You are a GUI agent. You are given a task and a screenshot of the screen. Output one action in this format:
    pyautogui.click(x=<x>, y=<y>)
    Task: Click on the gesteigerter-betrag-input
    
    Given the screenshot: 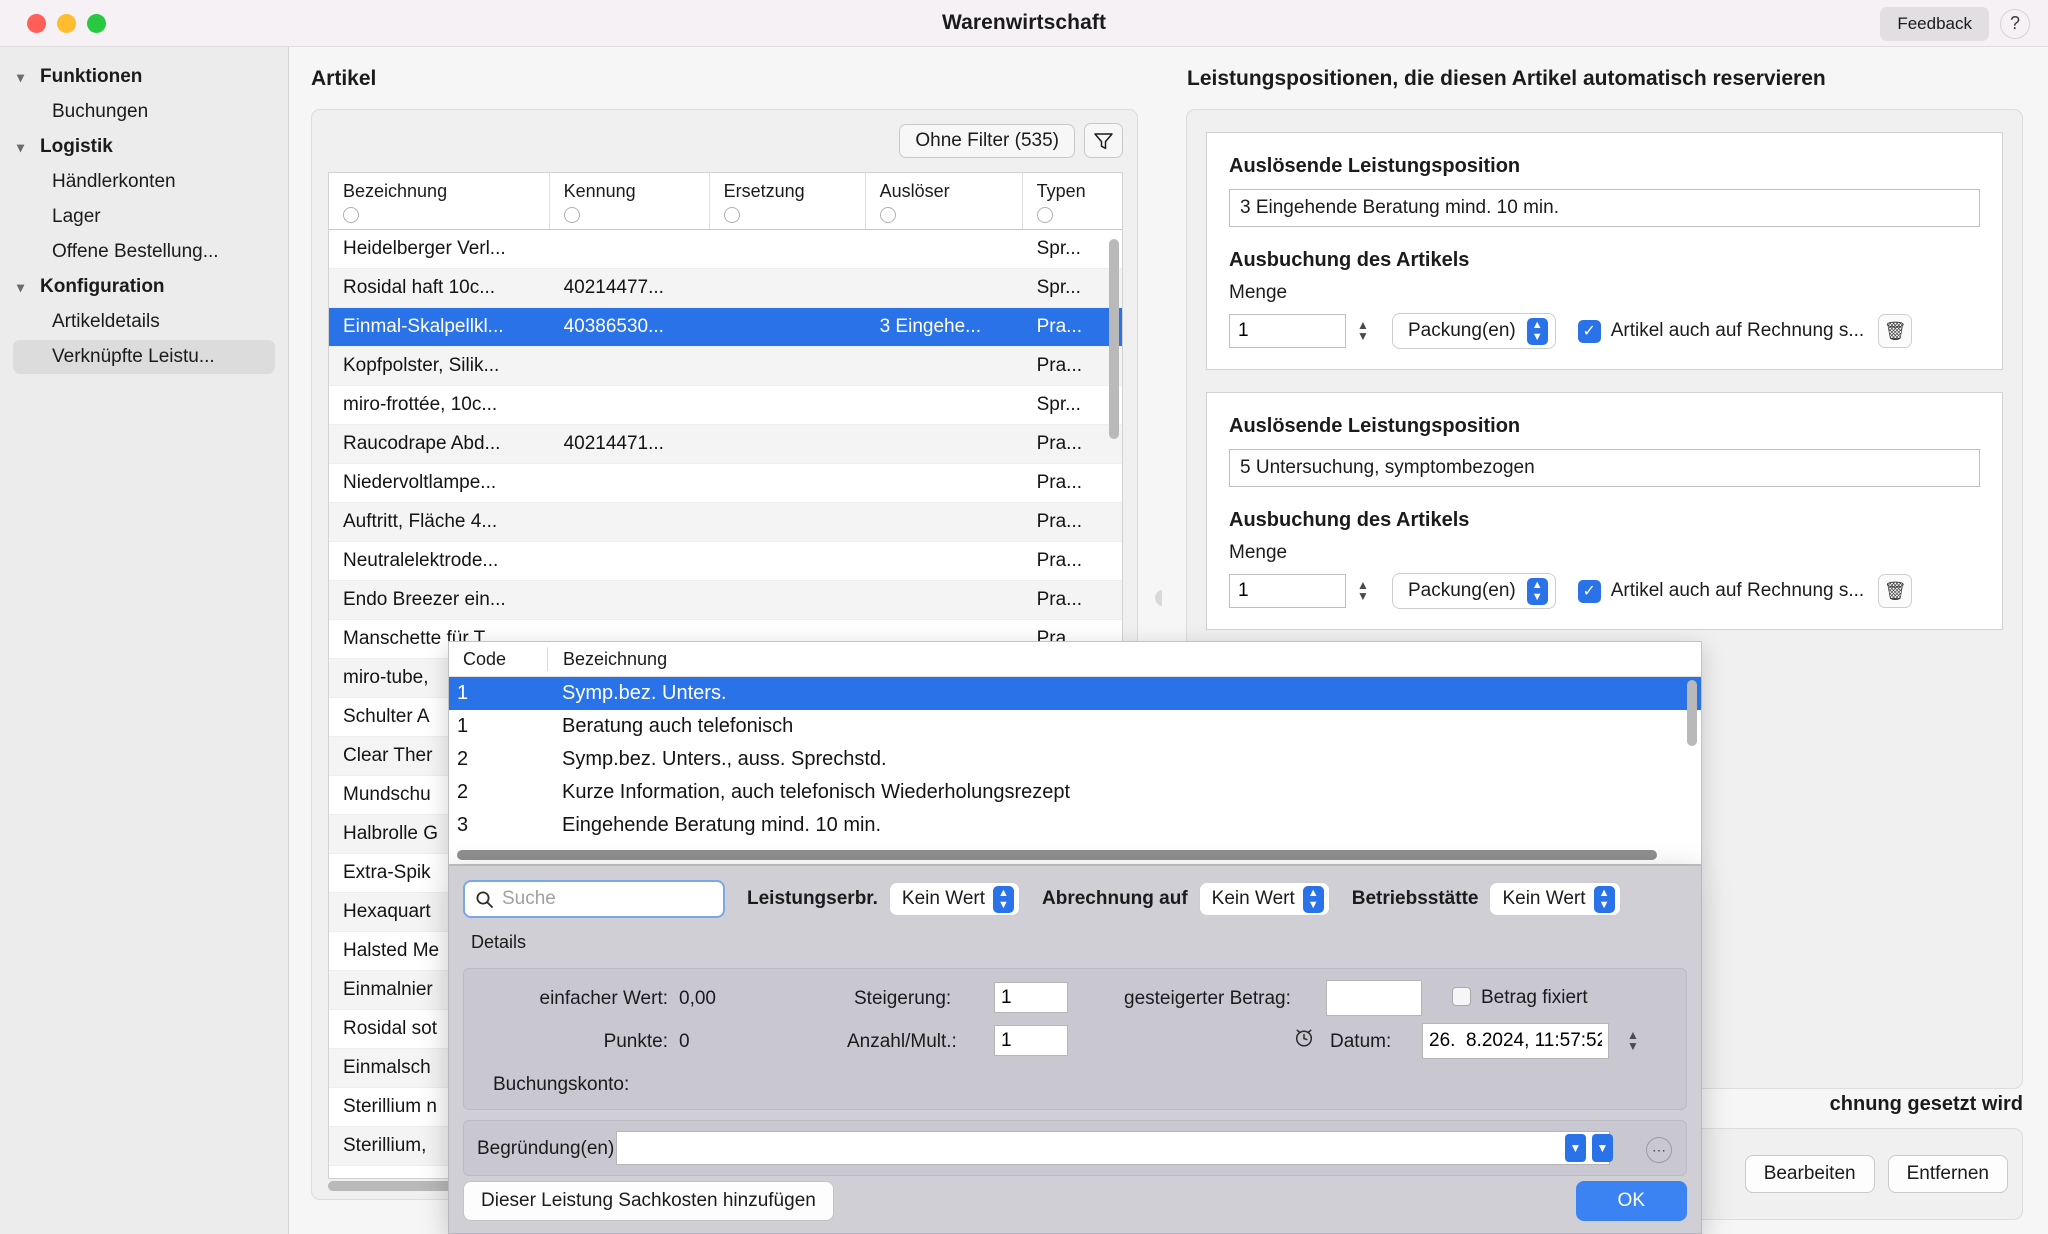 What is the action you would take?
    pyautogui.click(x=1374, y=998)
    